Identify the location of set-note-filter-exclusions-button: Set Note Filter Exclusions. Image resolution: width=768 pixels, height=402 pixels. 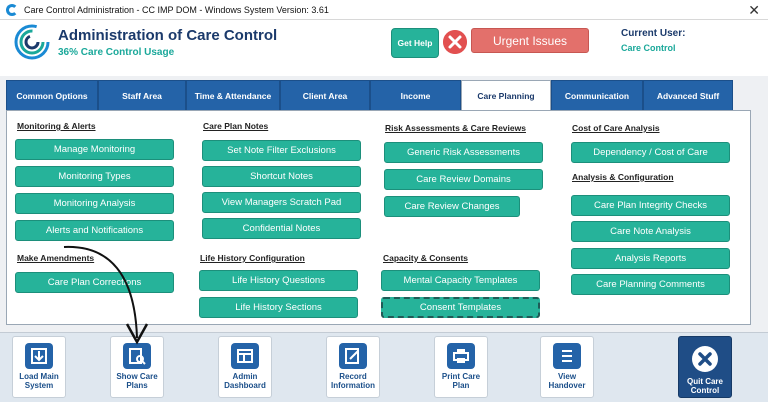
(281, 150).